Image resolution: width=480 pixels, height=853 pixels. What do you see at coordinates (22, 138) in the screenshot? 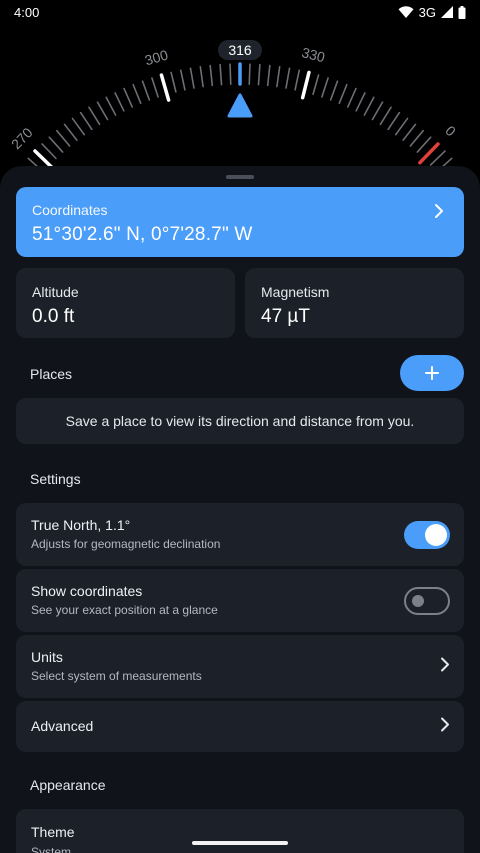
I see `compass-degree-label: 270` at bounding box center [22, 138].